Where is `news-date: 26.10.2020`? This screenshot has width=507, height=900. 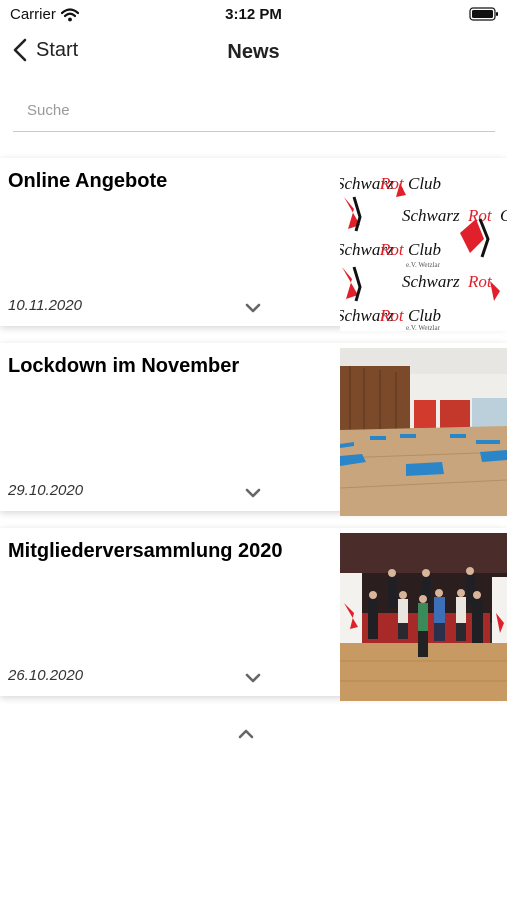 news-date: 26.10.2020 is located at coordinates (46, 675).